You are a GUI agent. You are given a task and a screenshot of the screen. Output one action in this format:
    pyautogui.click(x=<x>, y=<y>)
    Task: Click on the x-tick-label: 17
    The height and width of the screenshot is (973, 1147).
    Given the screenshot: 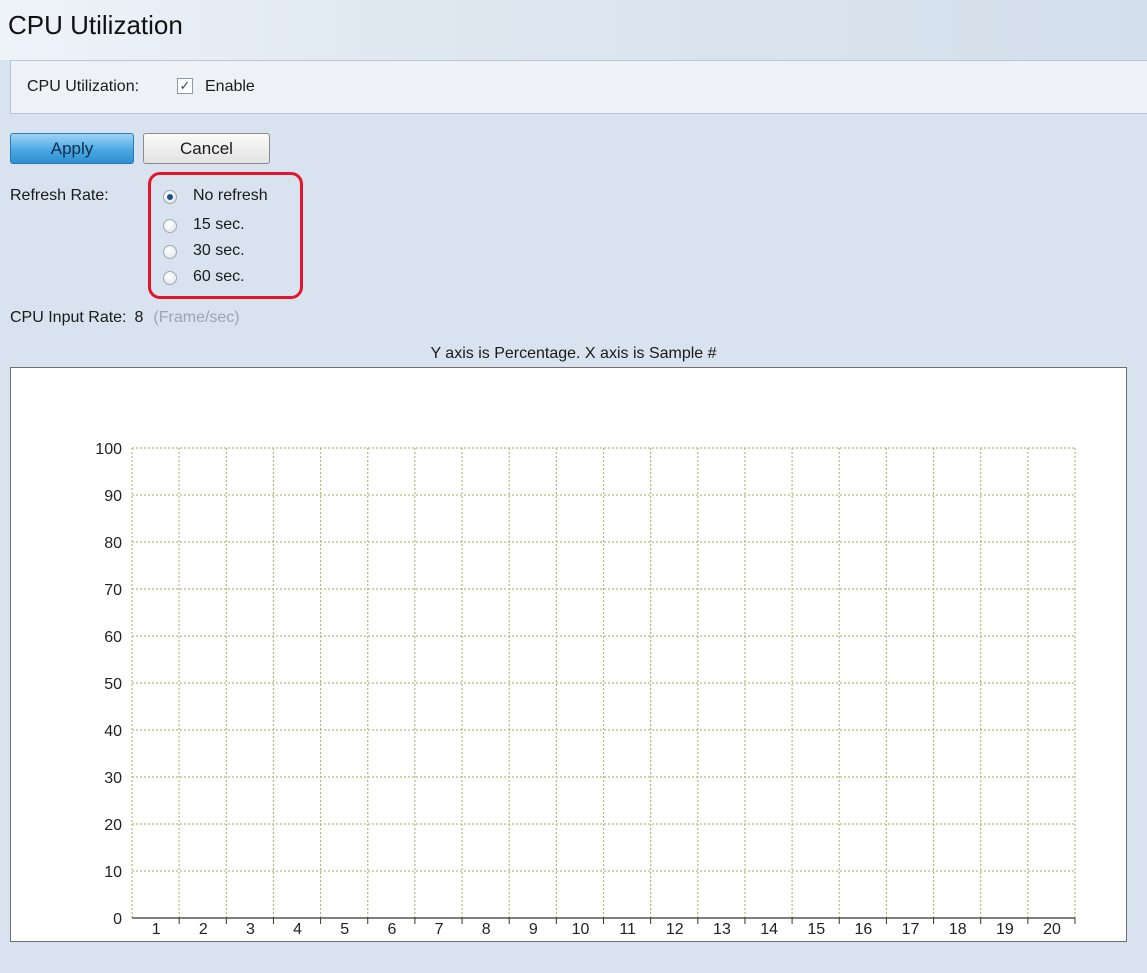 What is the action you would take?
    pyautogui.click(x=911, y=929)
    